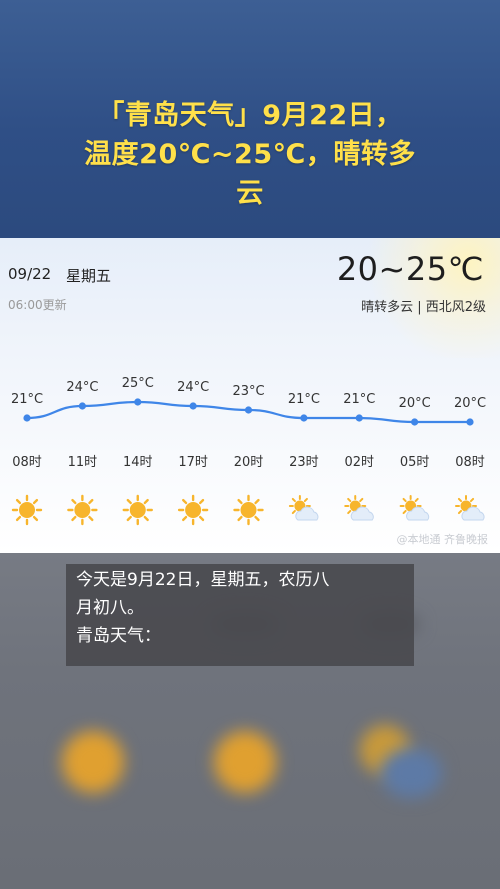 This screenshot has width=500, height=889. Describe the element at coordinates (304, 462) in the screenshot. I see `time-label: 23时` at that location.